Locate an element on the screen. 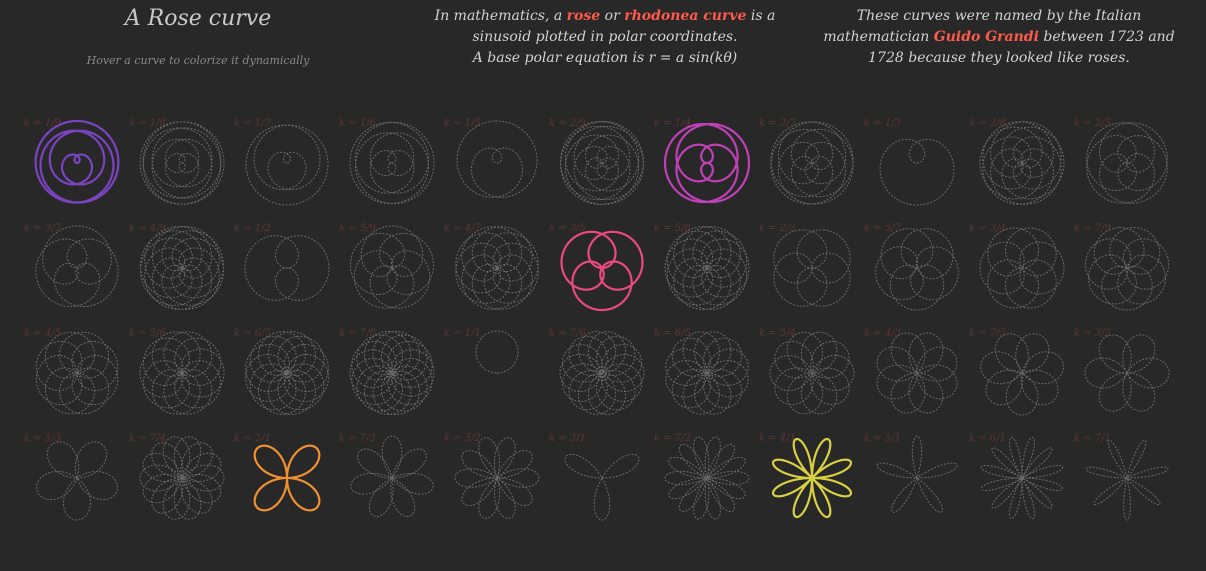 This screenshot has height=571, width=1206. rose-curve-cell: k = 3/2 is located at coordinates (1122, 370).